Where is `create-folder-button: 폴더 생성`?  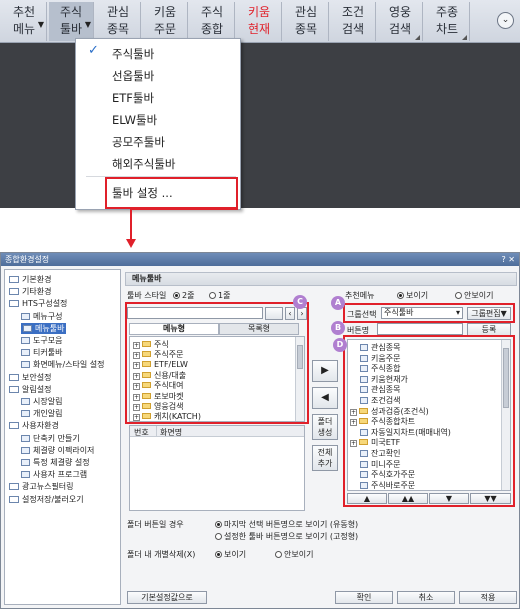 create-folder-button: 폴더 생성 is located at coordinates (325, 427).